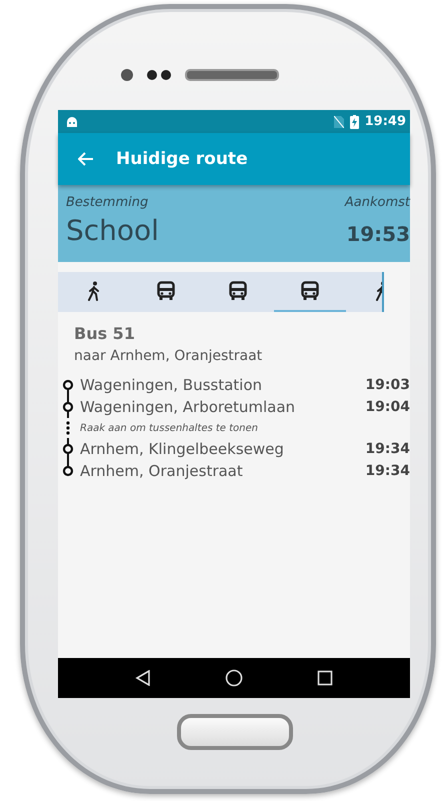 The height and width of the screenshot is (801, 444). What do you see at coordinates (169, 428) in the screenshot?
I see `show-stops-hint: Raak aan om tussenhaltes te tonen` at bounding box center [169, 428].